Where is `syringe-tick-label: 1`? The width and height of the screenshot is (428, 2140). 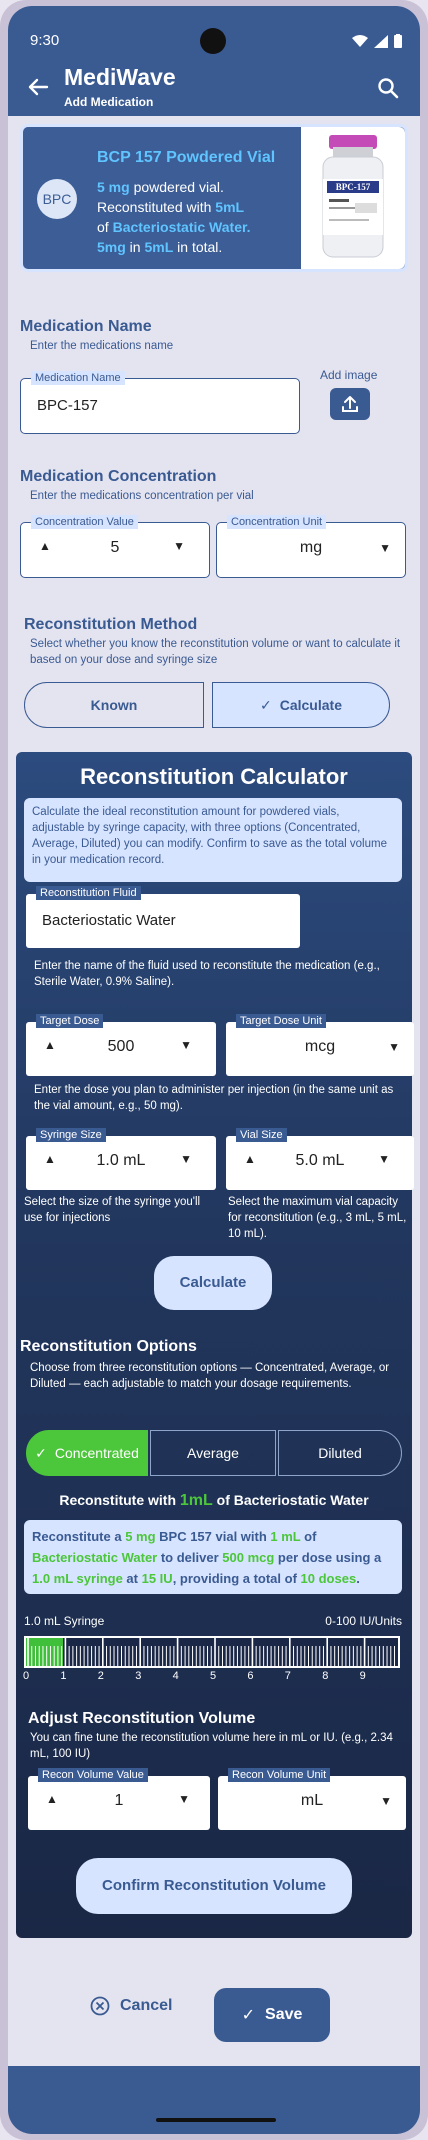 syringe-tick-label: 1 is located at coordinates (63, 1676).